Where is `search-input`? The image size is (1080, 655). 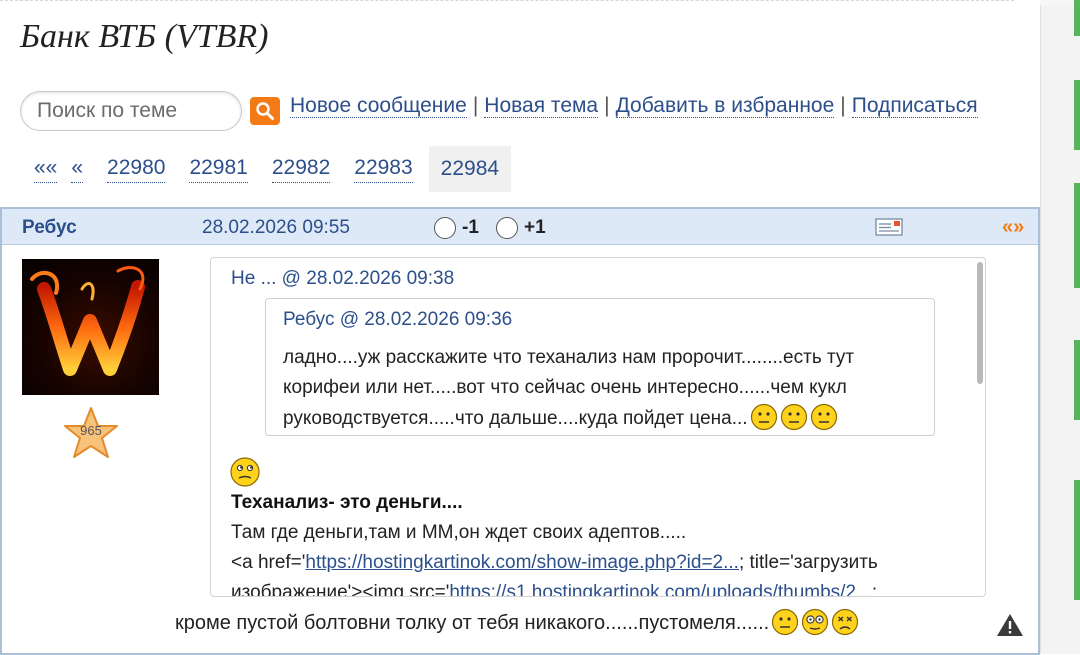
search-input is located at coordinates (131, 111).